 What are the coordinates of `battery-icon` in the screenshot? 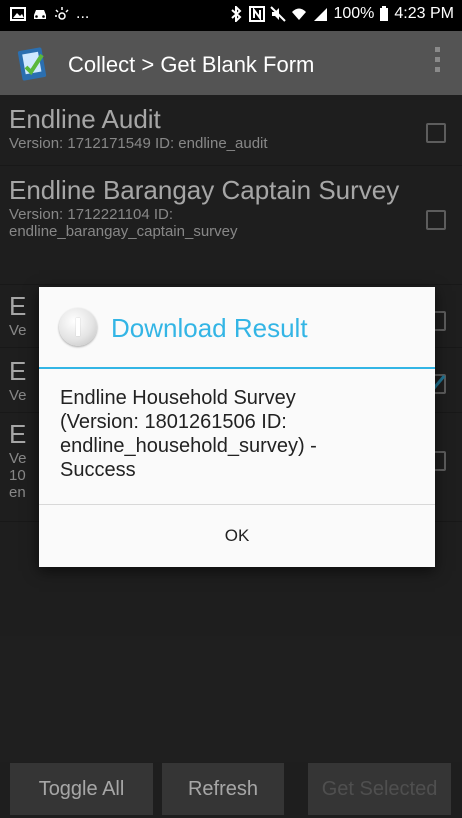 It's located at (384, 13).